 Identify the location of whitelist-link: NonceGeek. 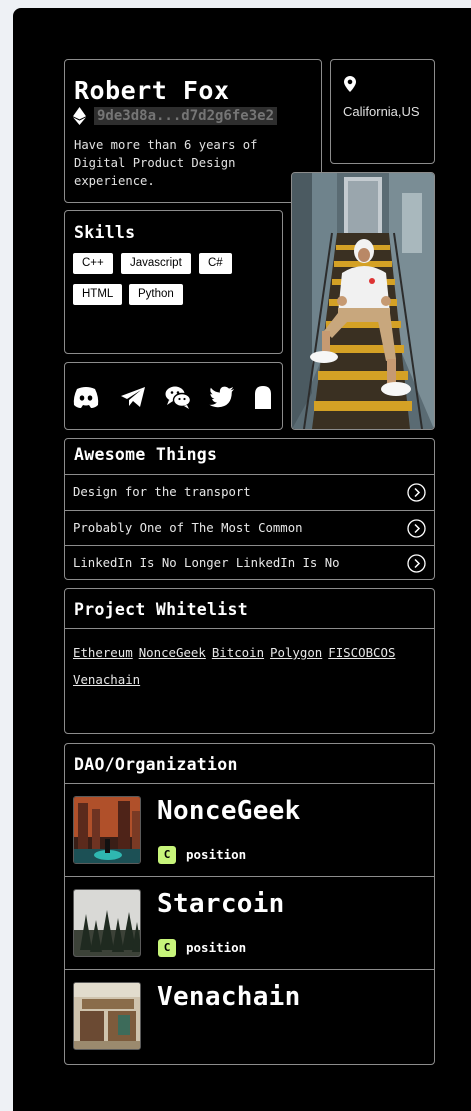
(172, 652).